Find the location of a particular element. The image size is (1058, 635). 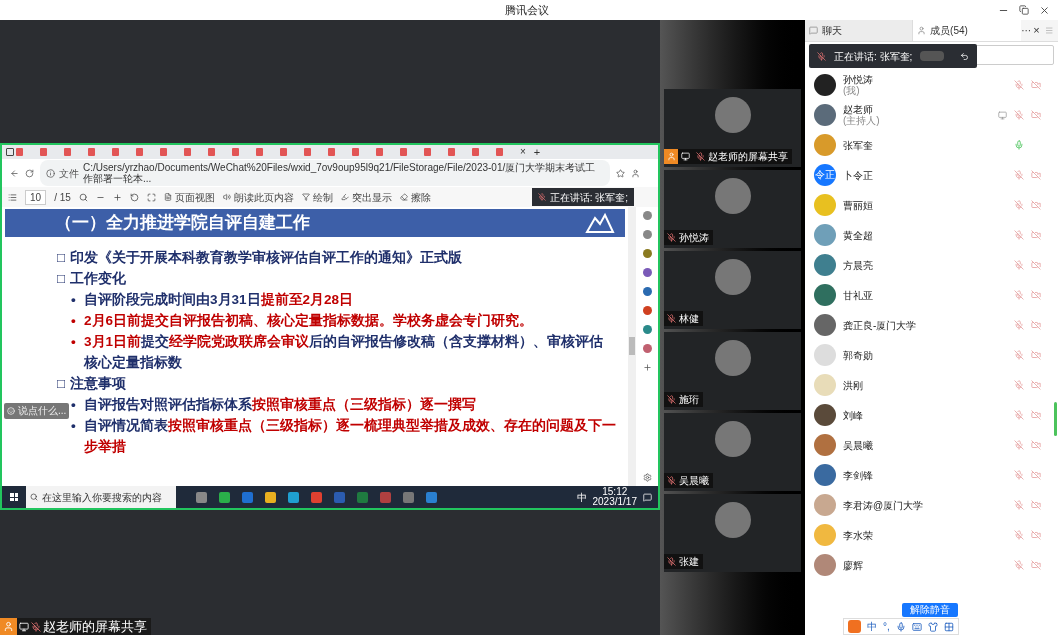

new-tab-button: + is located at coordinates (537, 152).